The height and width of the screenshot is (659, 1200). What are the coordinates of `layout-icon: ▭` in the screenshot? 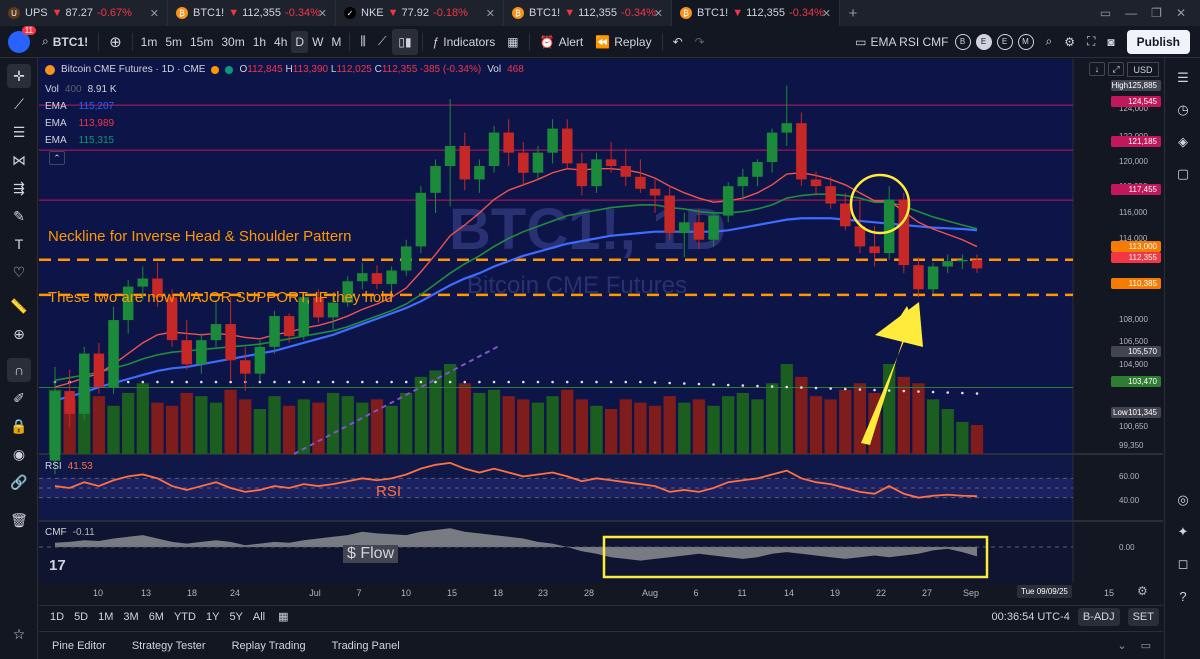 It's located at (1105, 13).